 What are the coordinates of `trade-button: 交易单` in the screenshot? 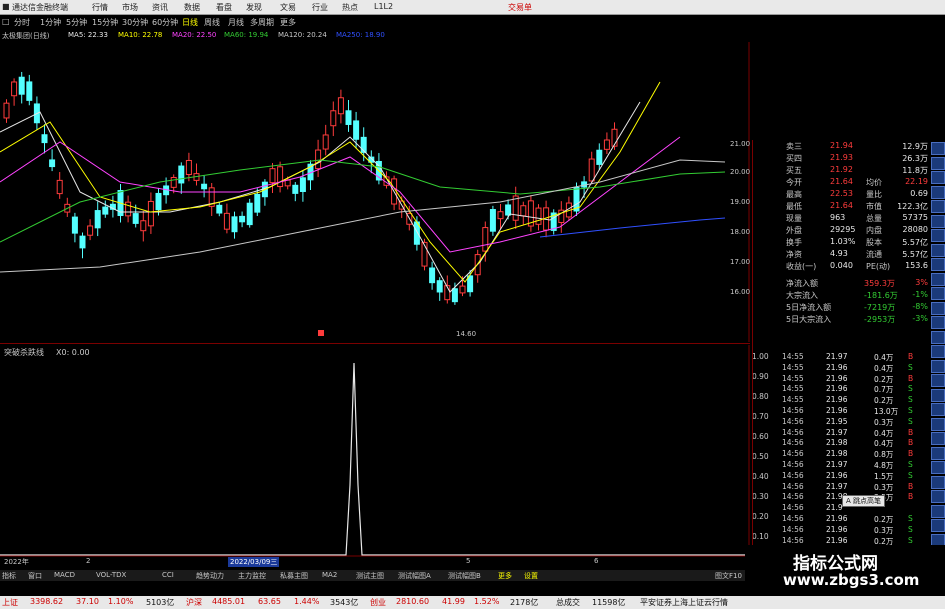 It's located at (520, 7).